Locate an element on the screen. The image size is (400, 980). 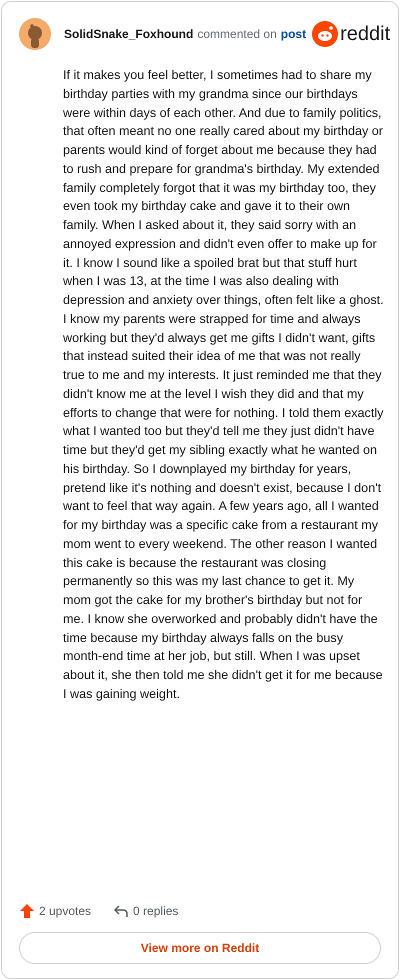
view-more-button: View more on Reddit is located at coordinates (200, 948).